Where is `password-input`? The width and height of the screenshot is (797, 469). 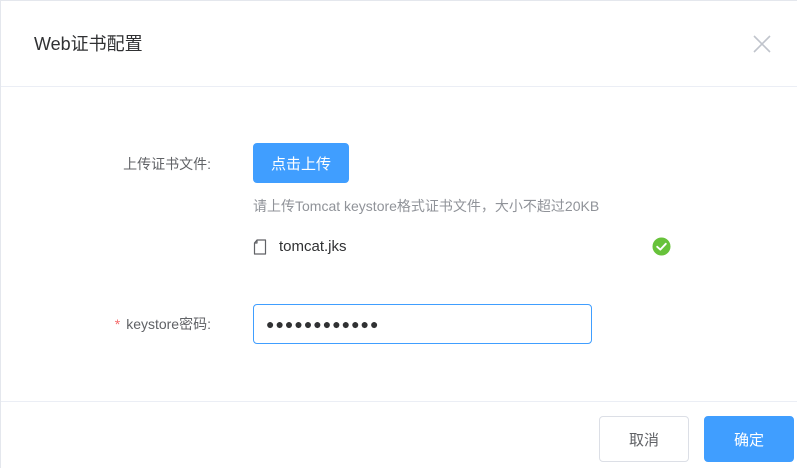 password-input is located at coordinates (422, 324).